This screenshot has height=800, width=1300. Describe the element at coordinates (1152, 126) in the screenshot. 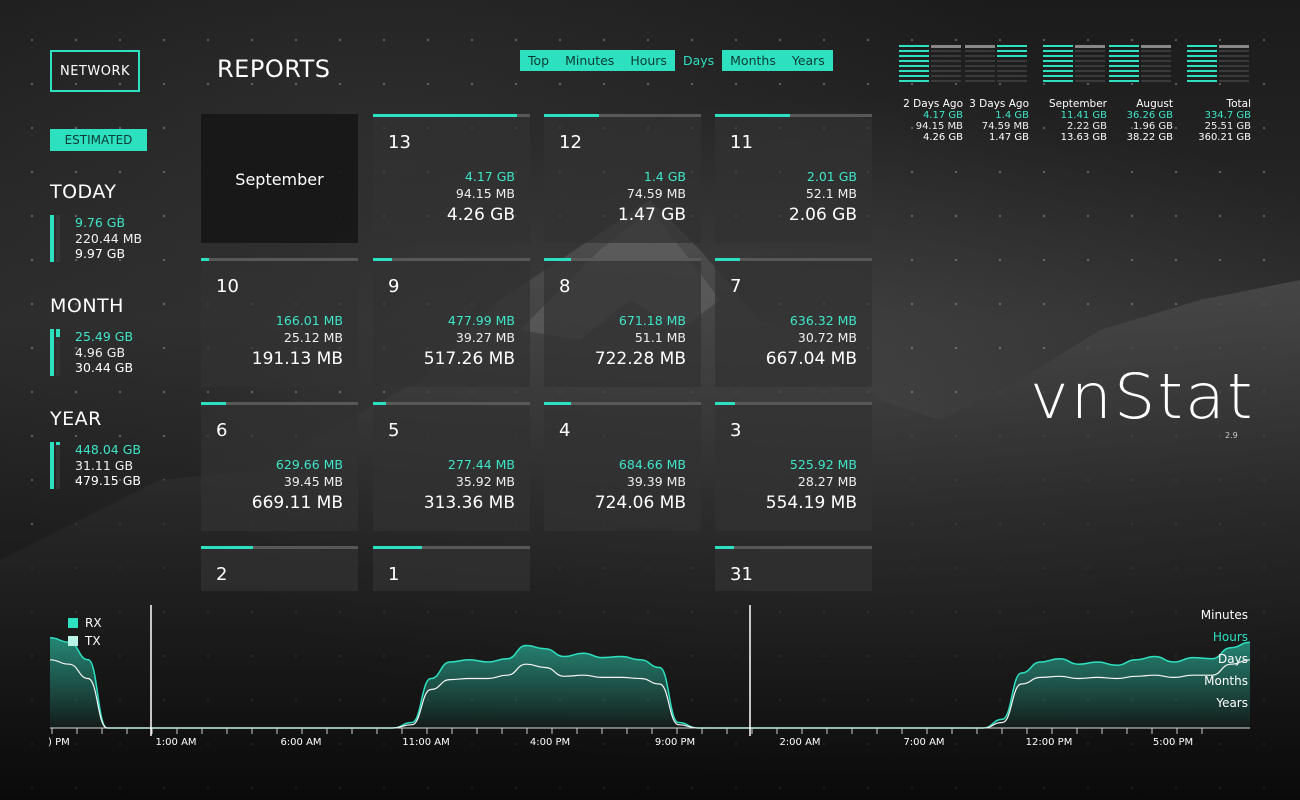

I see `stat-tx: 1.96 GB` at that location.